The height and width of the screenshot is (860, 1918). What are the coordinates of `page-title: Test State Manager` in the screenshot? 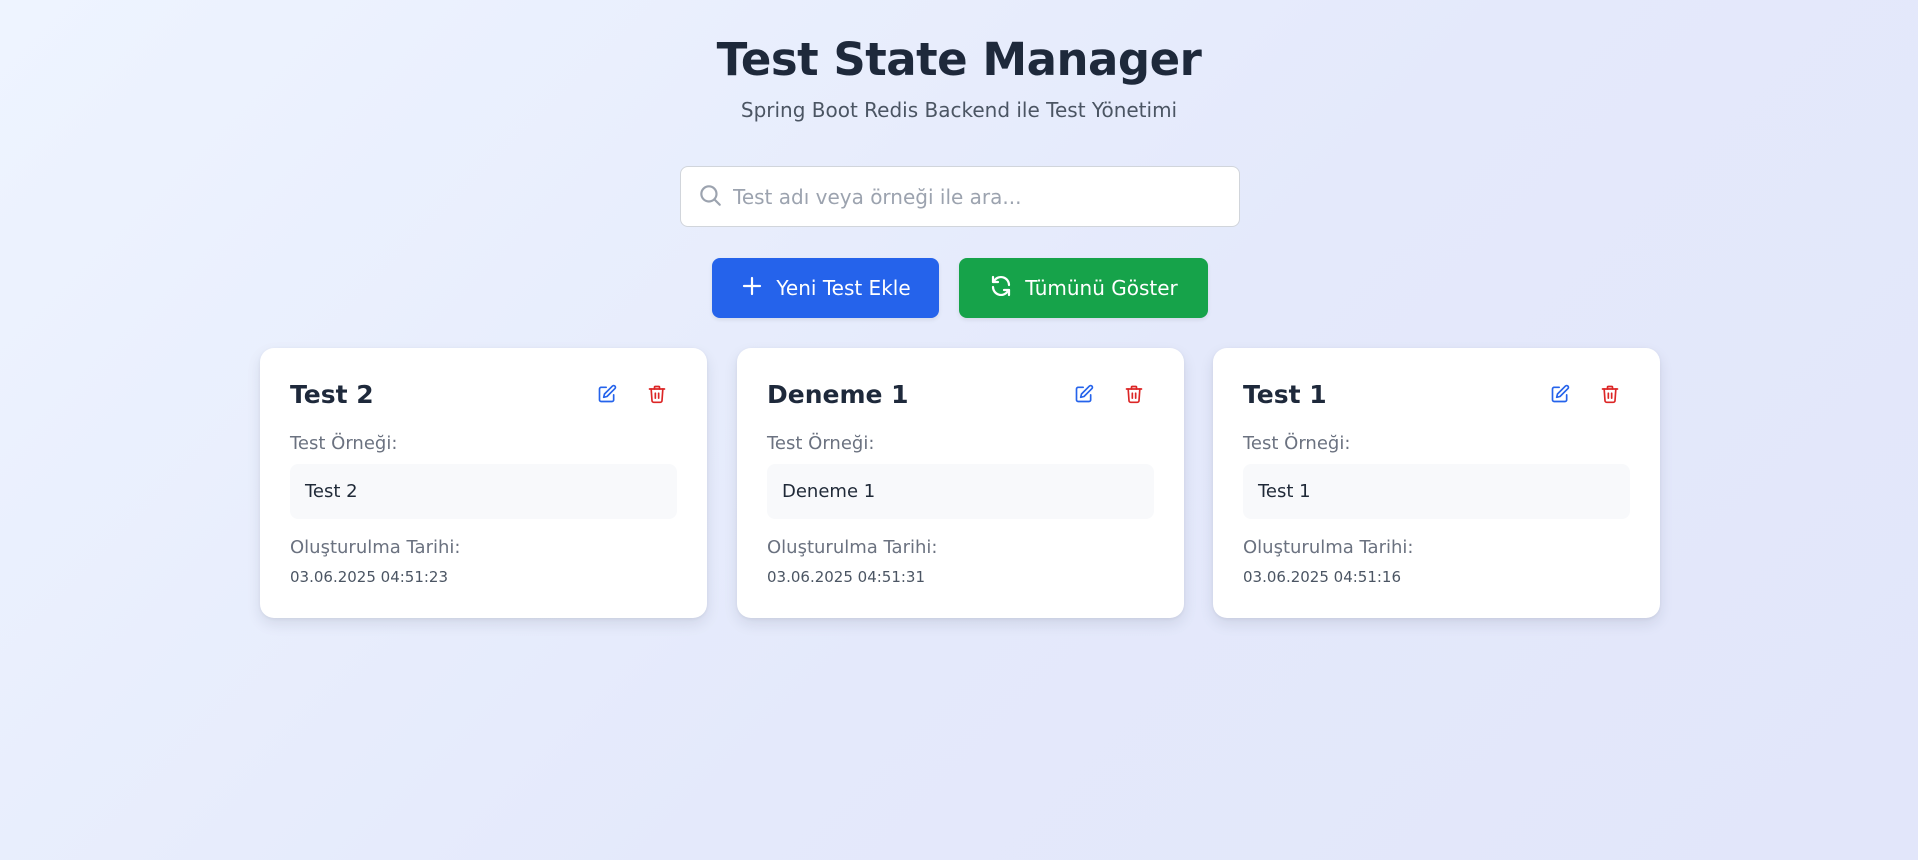 It's located at (959, 59).